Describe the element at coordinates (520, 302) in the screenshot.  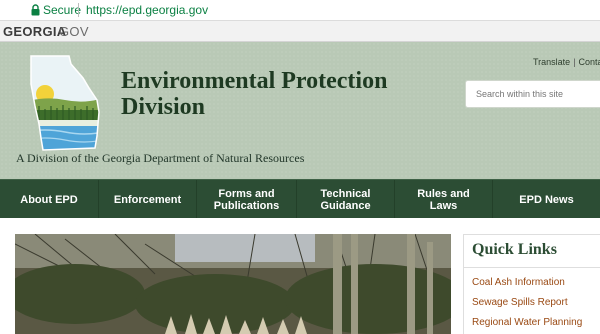
I see `quick-link-sewage-spills: Sewage Spills Report` at that location.